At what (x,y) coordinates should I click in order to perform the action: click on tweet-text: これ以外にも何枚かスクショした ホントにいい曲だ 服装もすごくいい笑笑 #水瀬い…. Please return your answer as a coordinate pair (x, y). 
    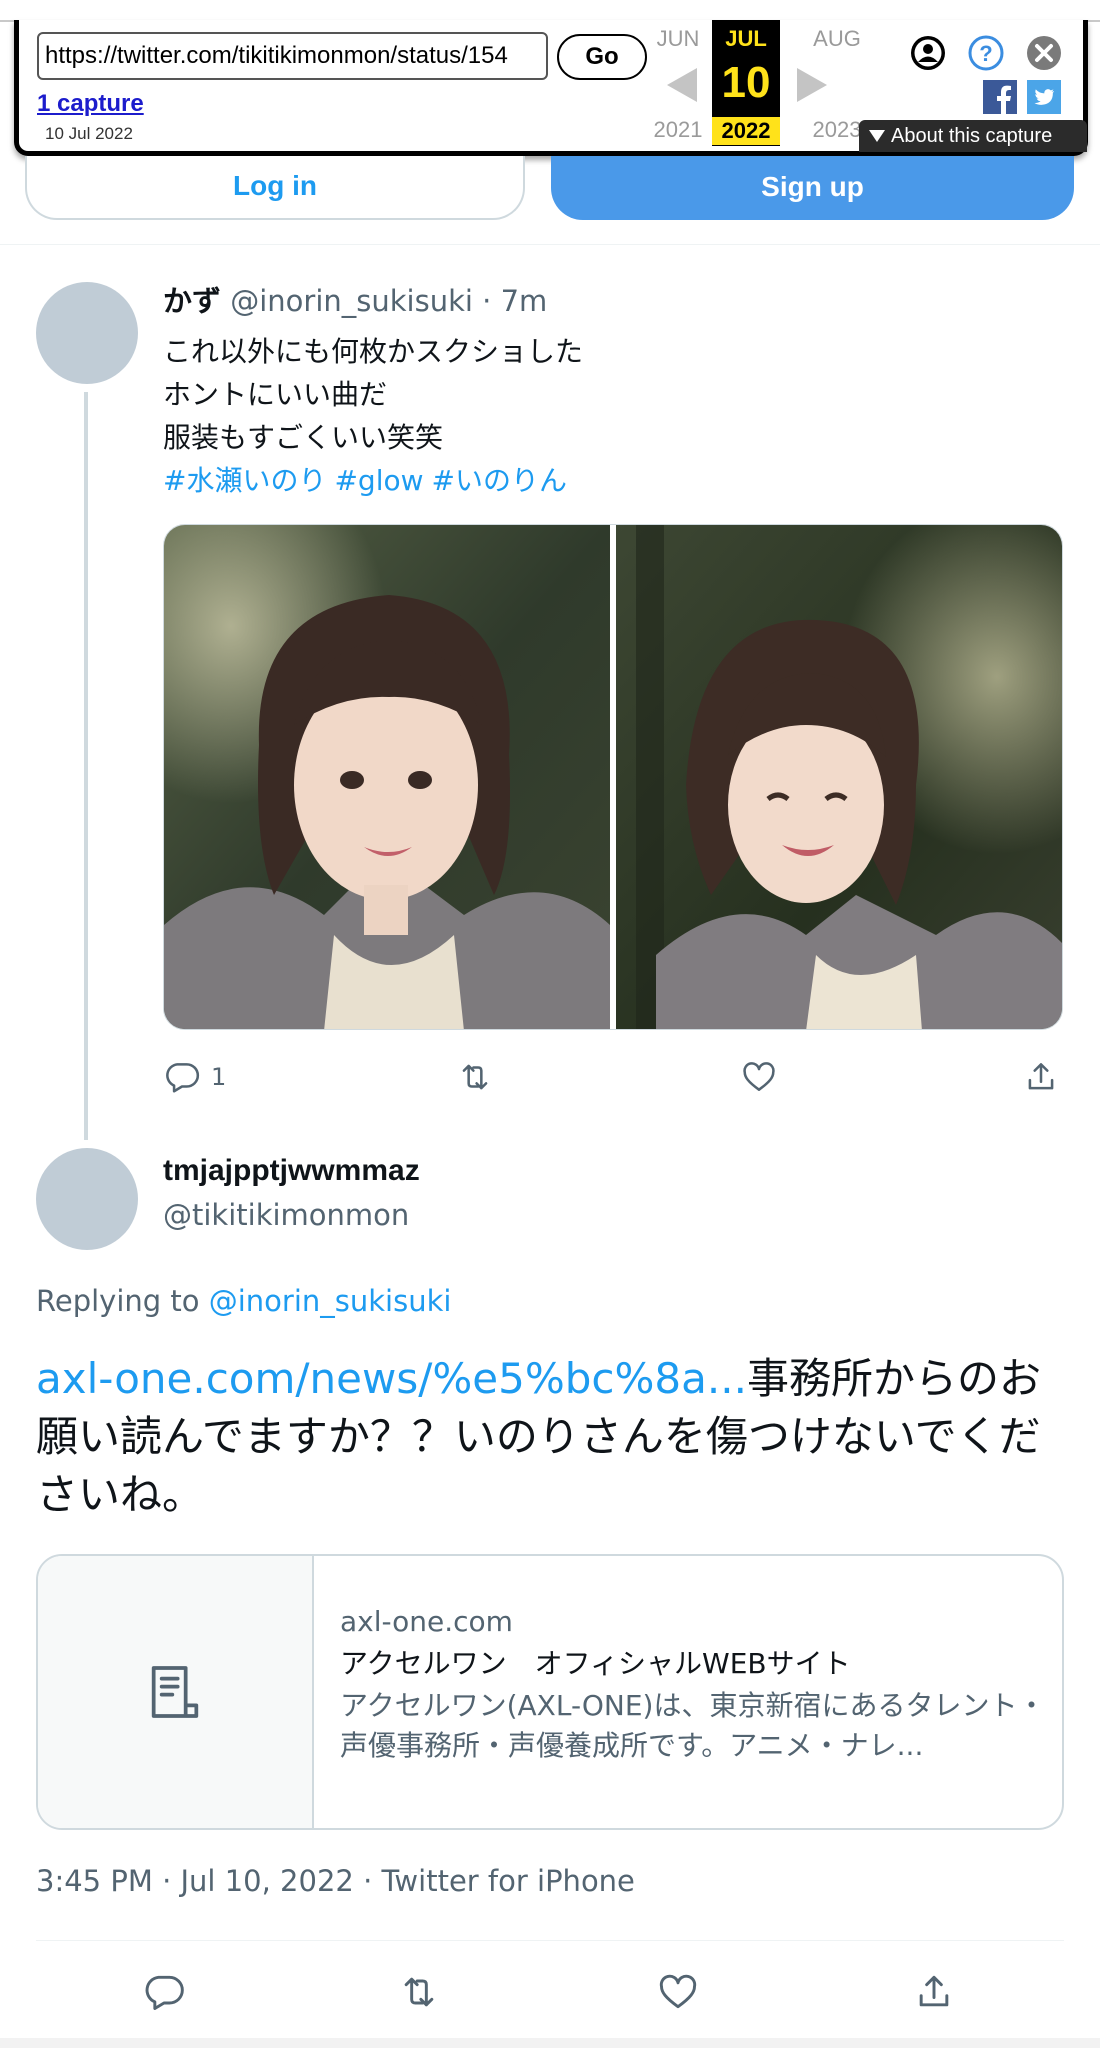
    Looking at the image, I should click on (373, 416).